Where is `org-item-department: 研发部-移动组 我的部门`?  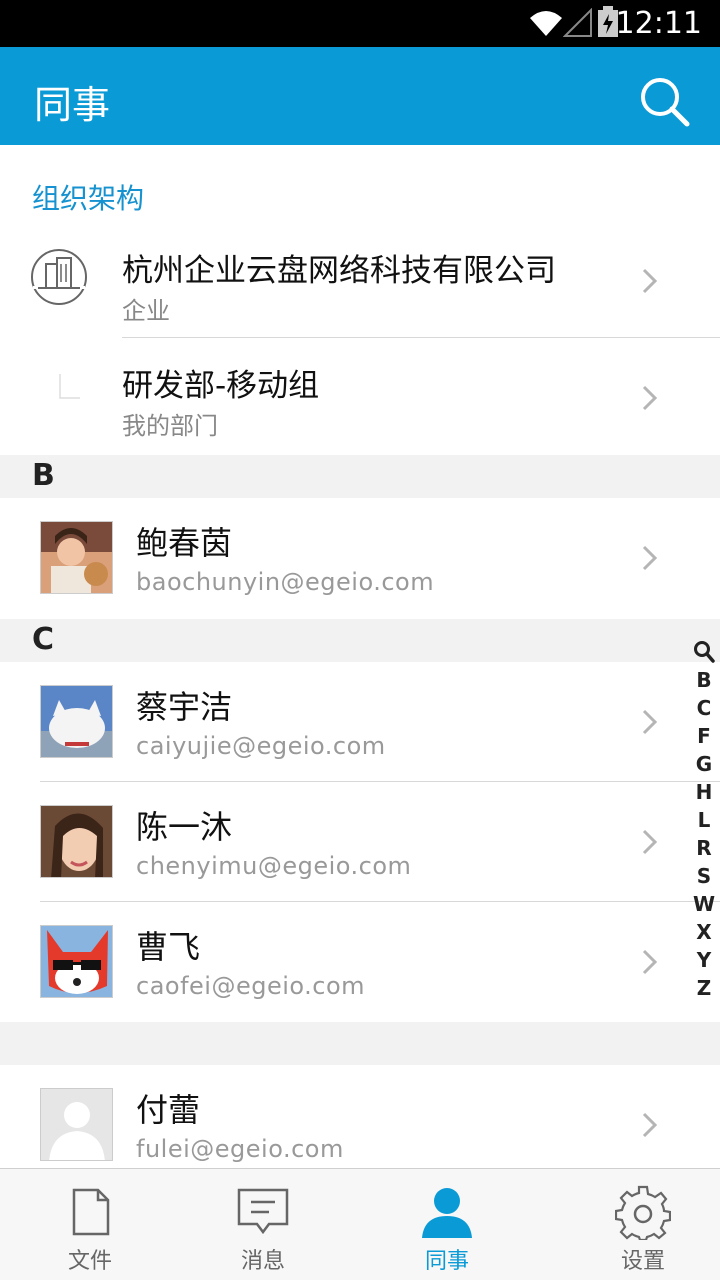 org-item-department: 研发部-移动组 我的部门 is located at coordinates (360, 396).